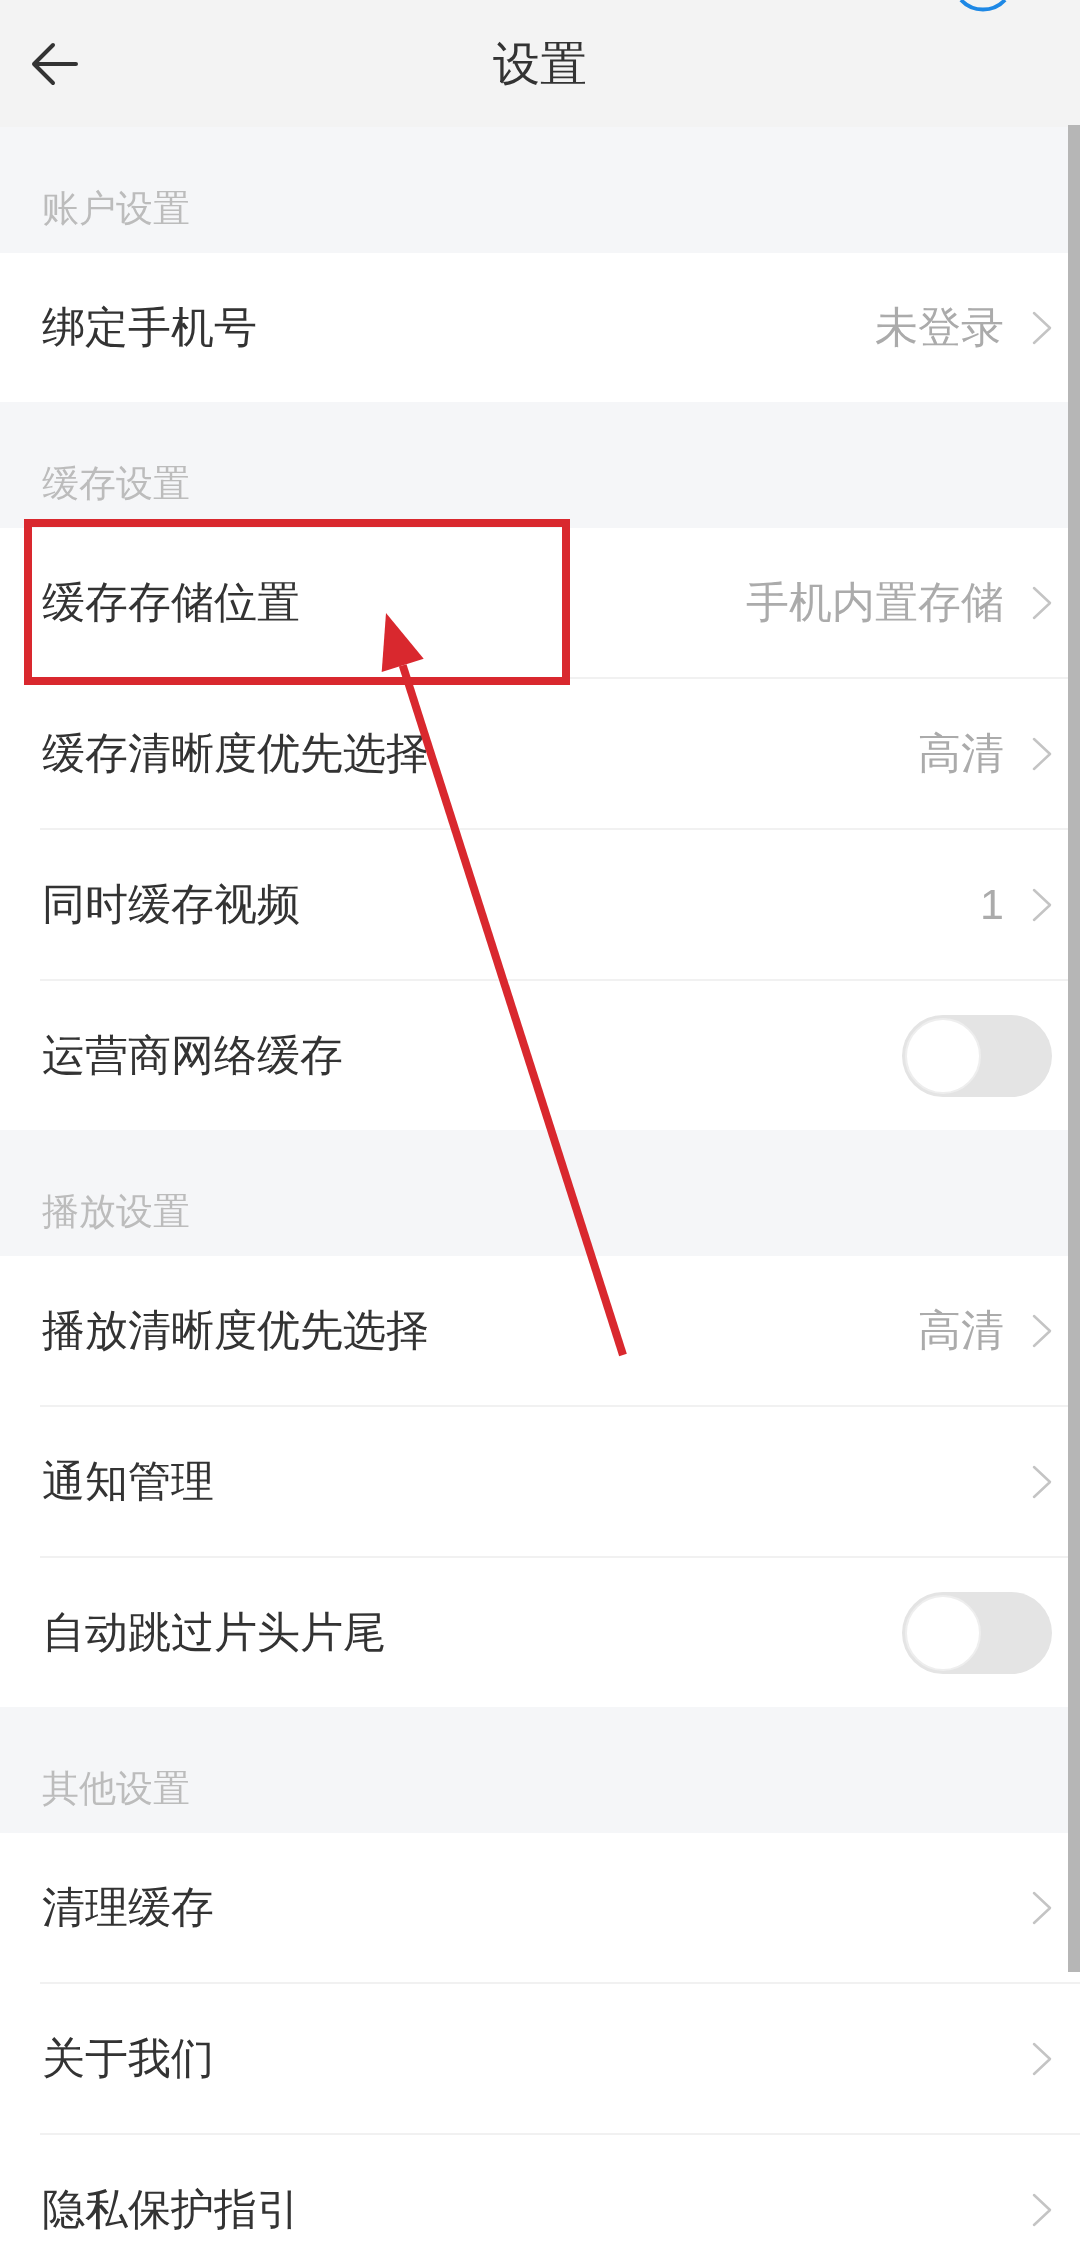 The height and width of the screenshot is (2261, 1080). Describe the element at coordinates (534, 753) in the screenshot. I see `settings-row: 缓存清晰度优先选择 高清` at that location.